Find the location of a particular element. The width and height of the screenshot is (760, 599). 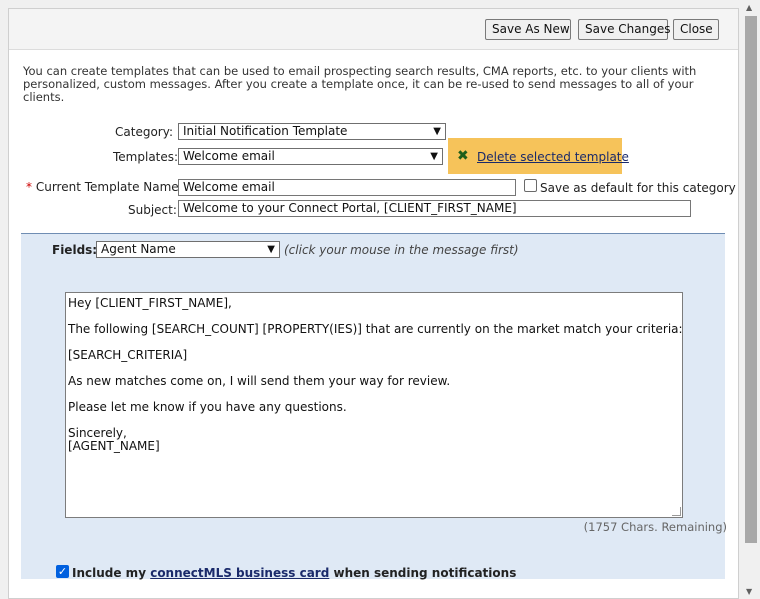

message-line: Hey [CLIENT_FIRST_NAME], is located at coordinates (150, 303).